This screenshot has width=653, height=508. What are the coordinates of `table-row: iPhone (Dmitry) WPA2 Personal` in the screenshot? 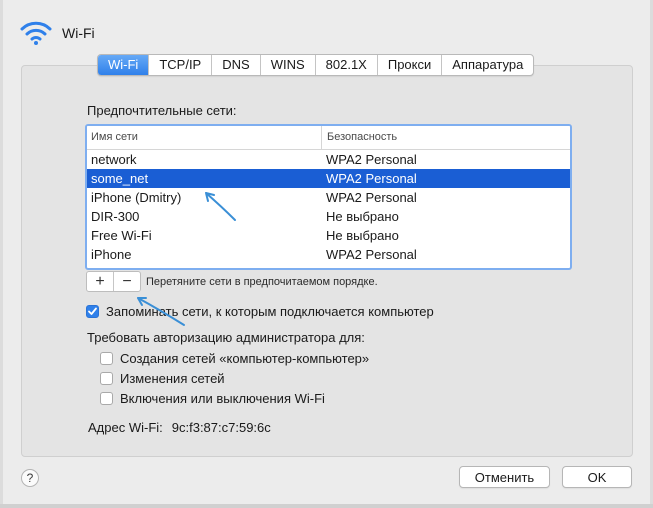 It's located at (328, 197).